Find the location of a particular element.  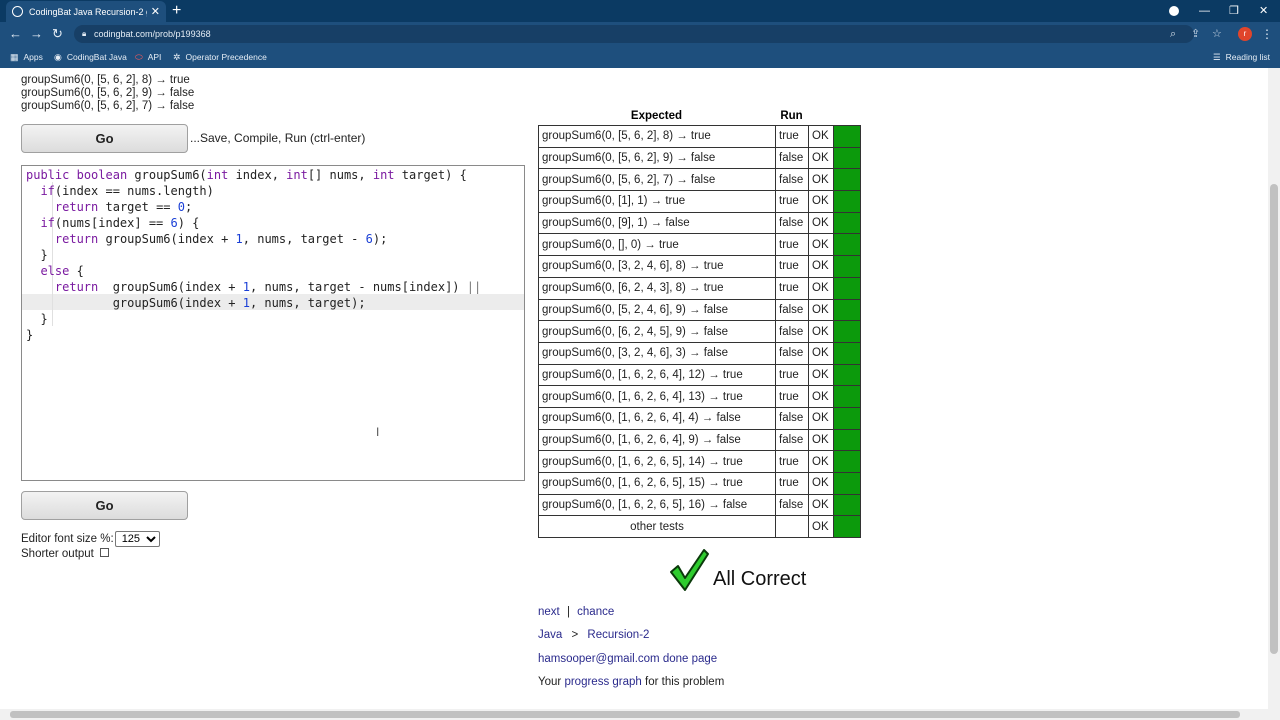

bookmark-apps: ▦ Apps is located at coordinates (26, 57).